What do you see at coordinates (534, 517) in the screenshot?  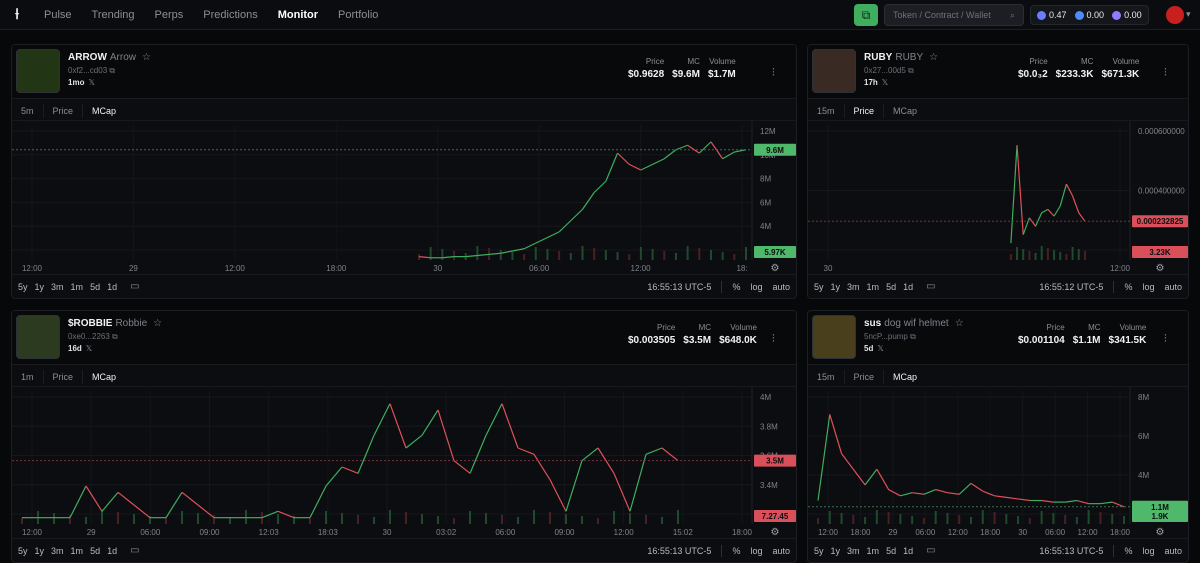 I see `volume-bar` at bounding box center [534, 517].